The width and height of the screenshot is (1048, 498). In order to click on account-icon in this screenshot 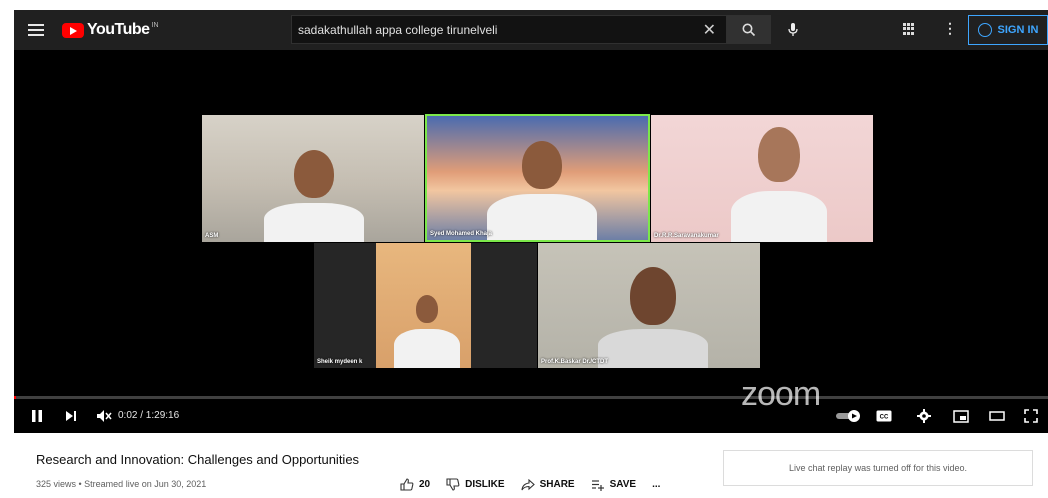, I will do `click(984, 30)`.